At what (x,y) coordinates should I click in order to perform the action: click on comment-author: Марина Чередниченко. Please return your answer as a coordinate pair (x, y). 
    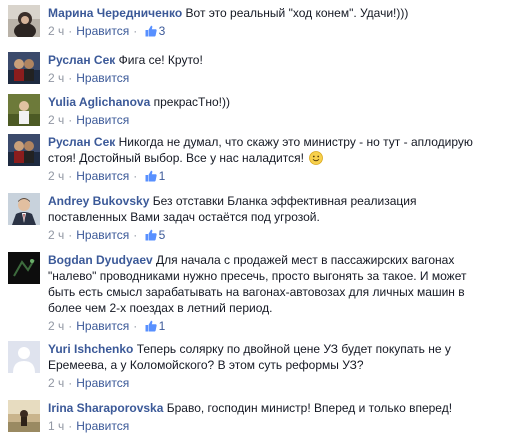
    Looking at the image, I should click on (115, 13).